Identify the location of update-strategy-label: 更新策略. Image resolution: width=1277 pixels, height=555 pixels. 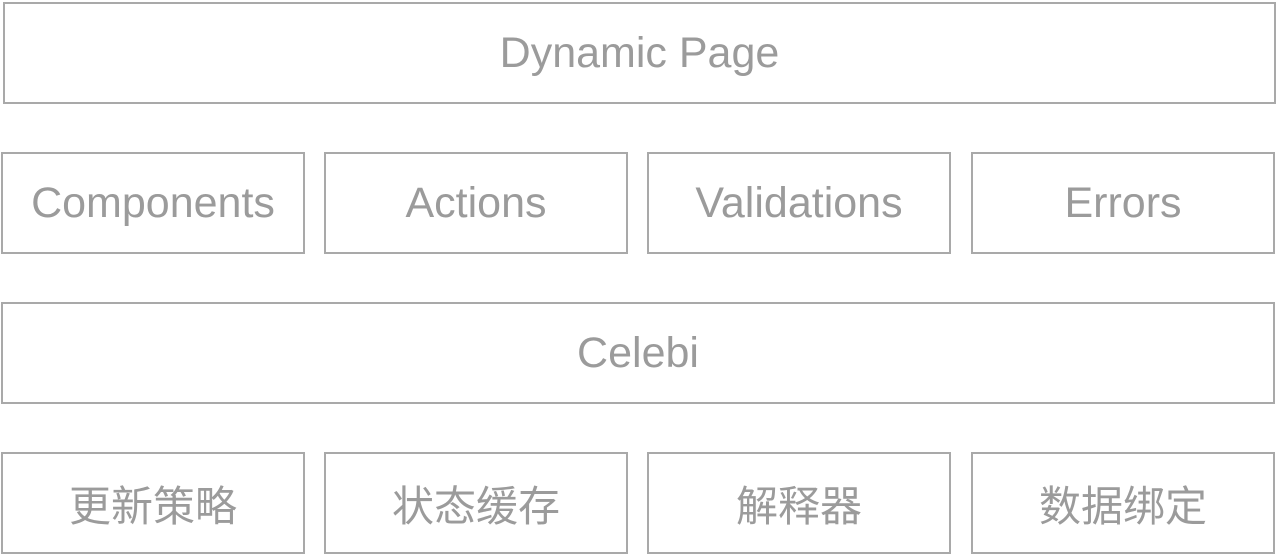
(152, 506).